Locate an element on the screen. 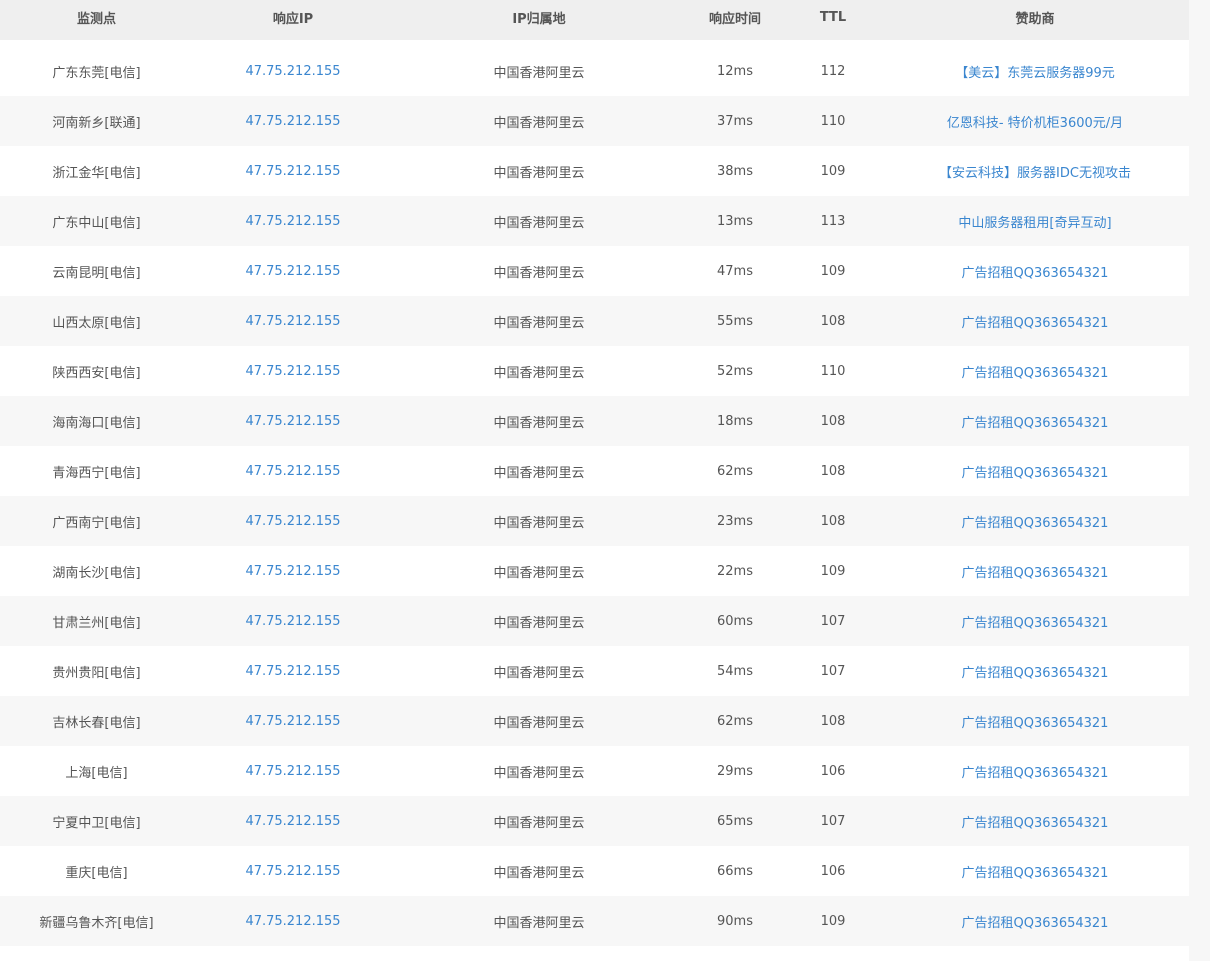  cell-sponsor-link: 中山服务器租用[奇异互动] is located at coordinates (1034, 223).